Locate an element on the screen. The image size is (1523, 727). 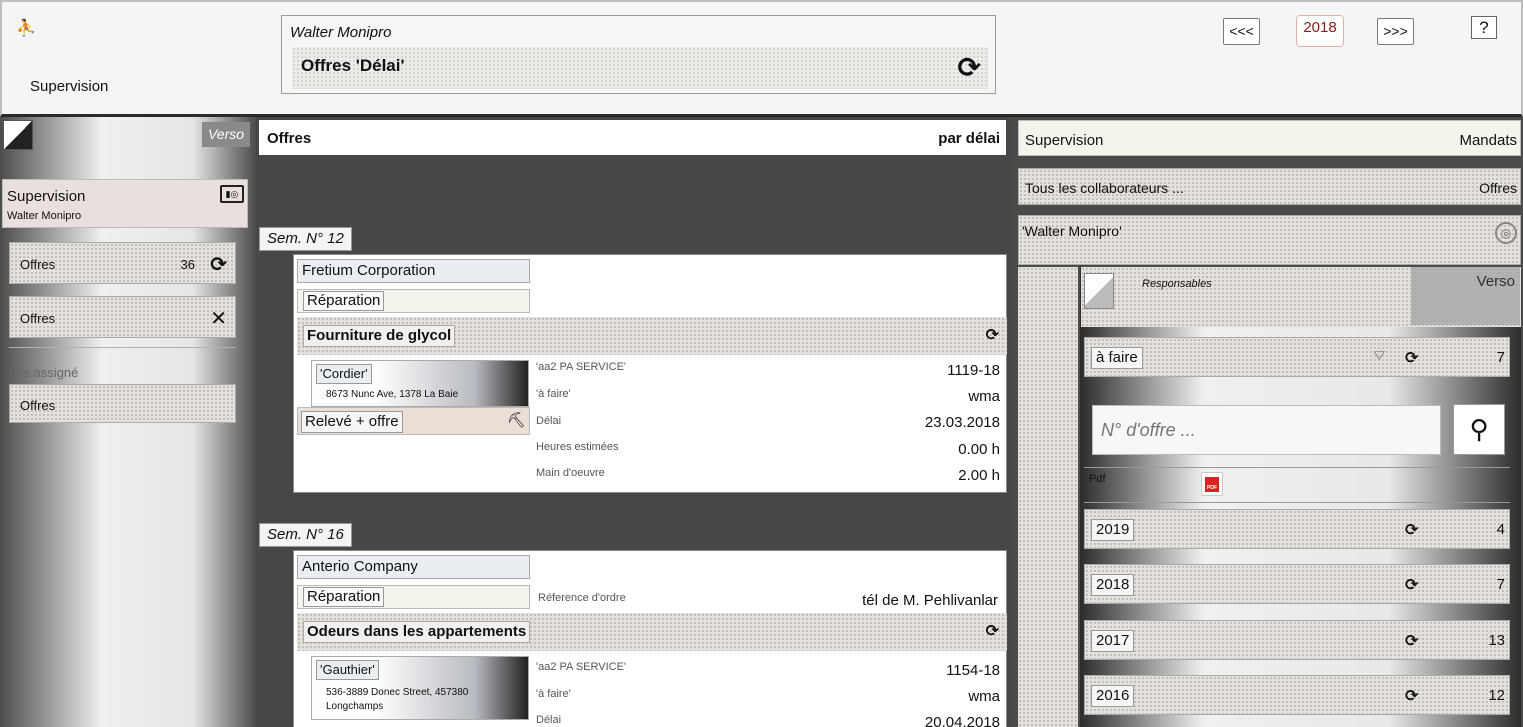
year-count: 12 is located at coordinates (1496, 695).